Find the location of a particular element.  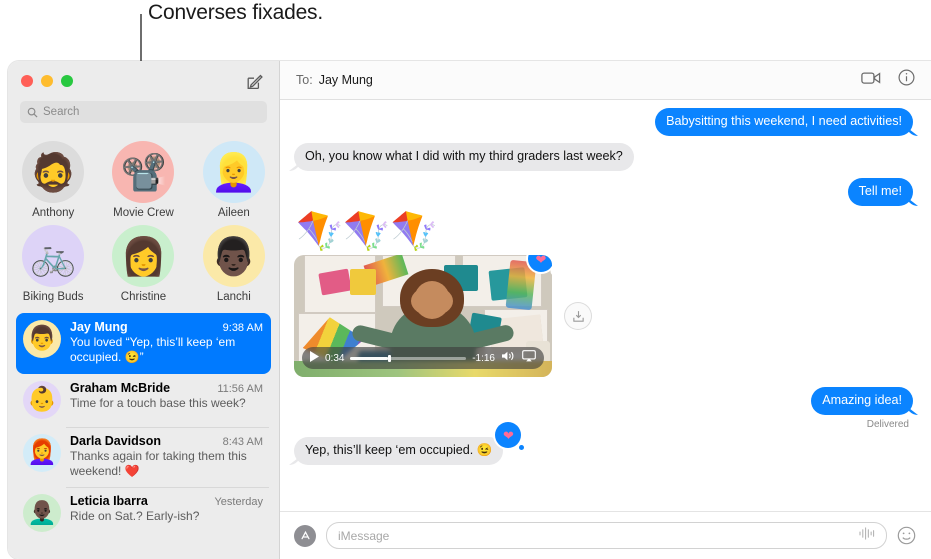

pinned-item-label: Biking Buds is located at coordinates (53, 297).